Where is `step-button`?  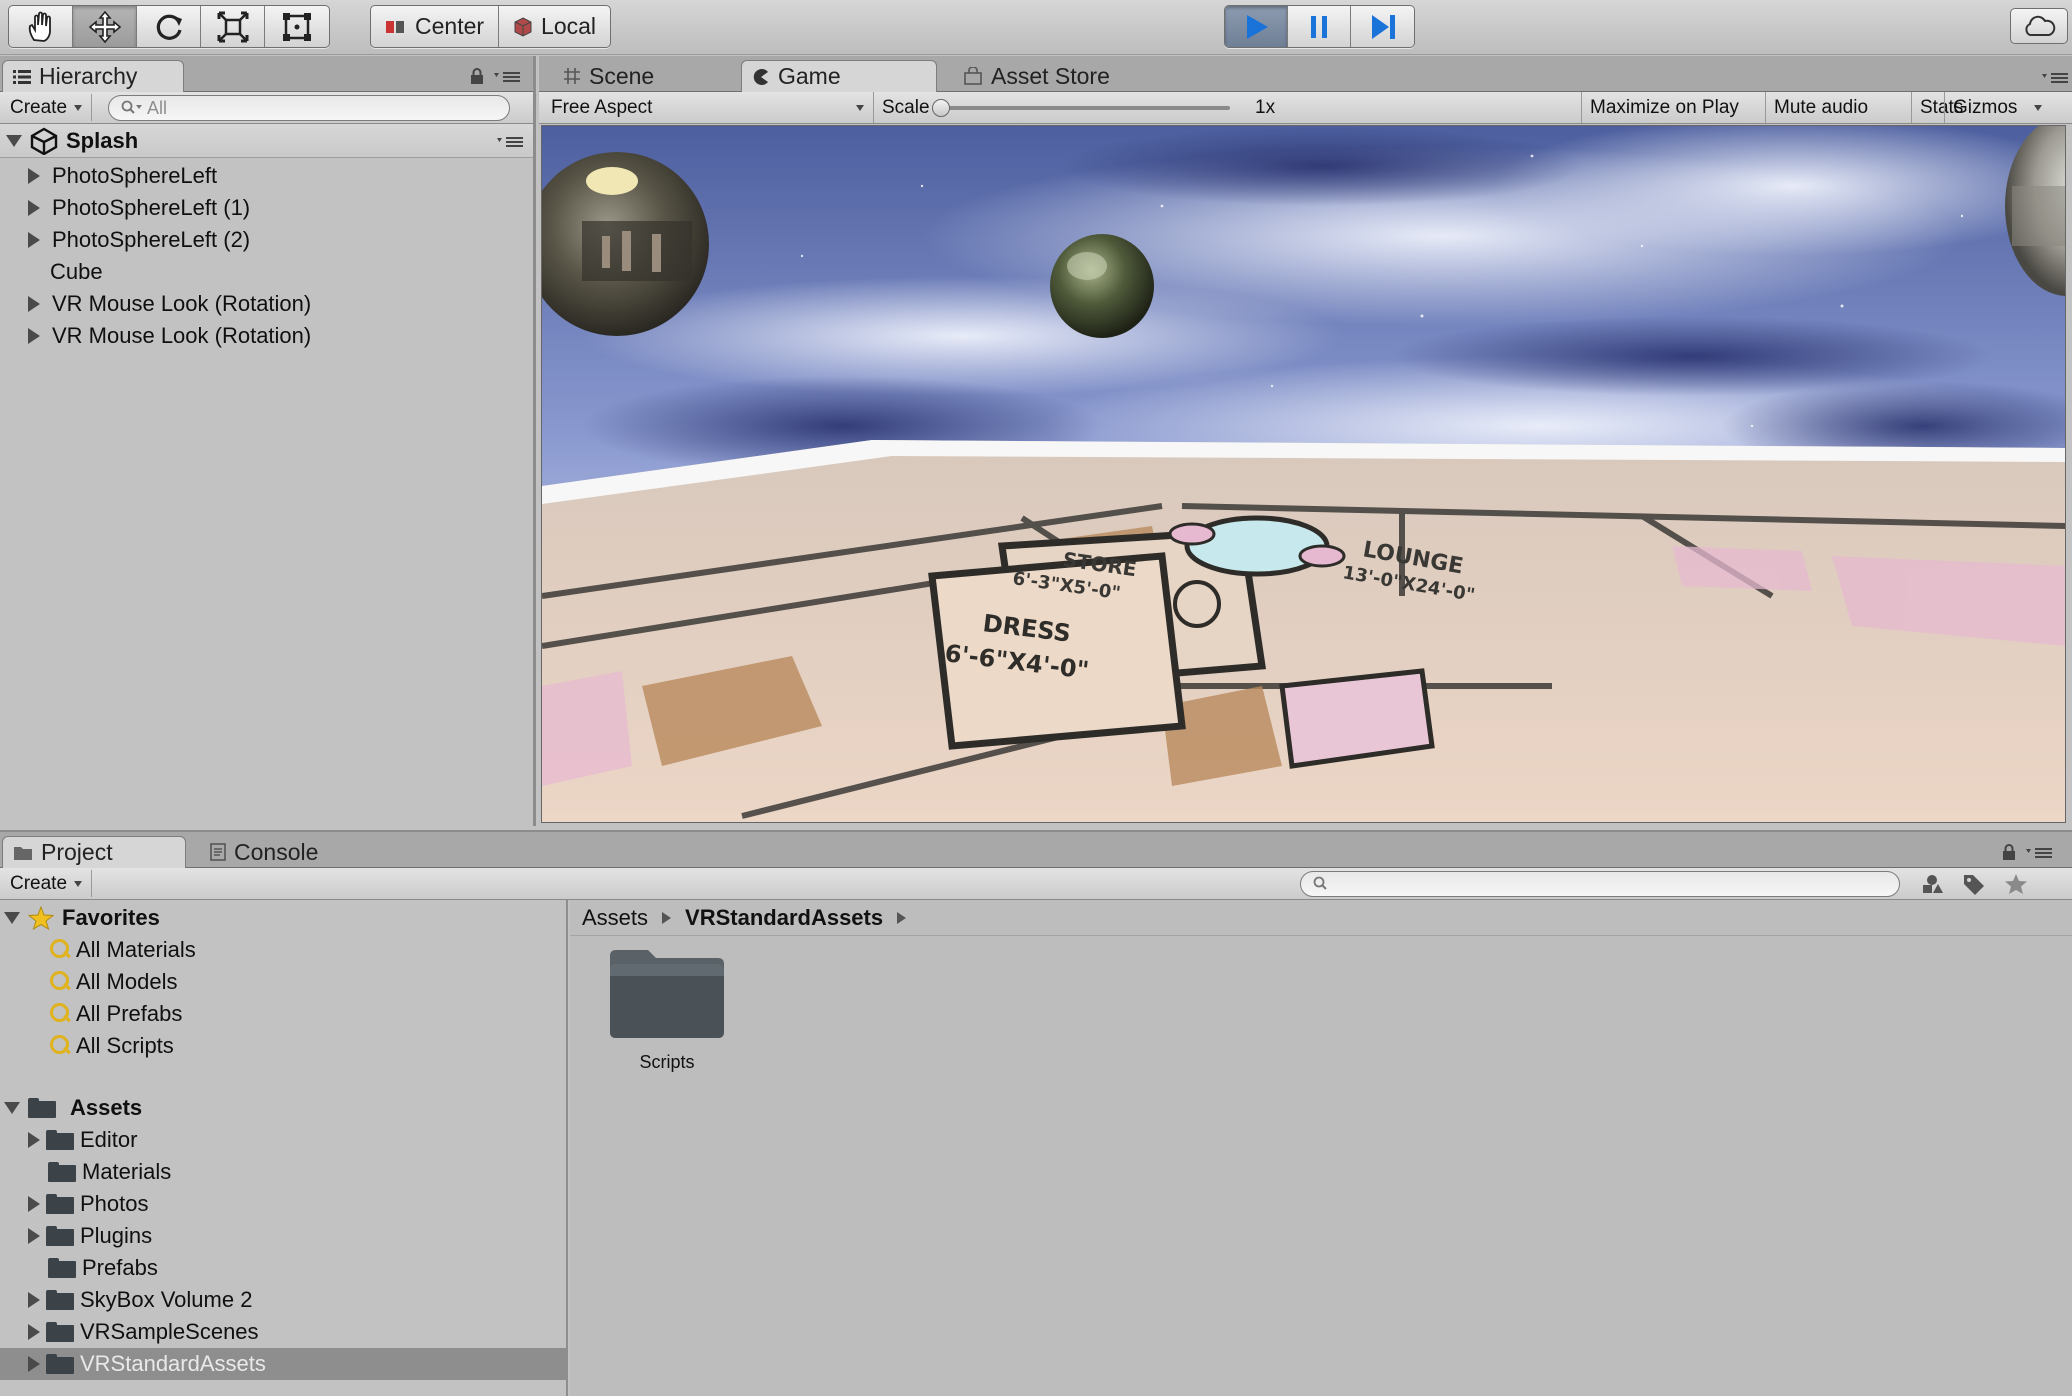
step-button is located at coordinates (1382, 26).